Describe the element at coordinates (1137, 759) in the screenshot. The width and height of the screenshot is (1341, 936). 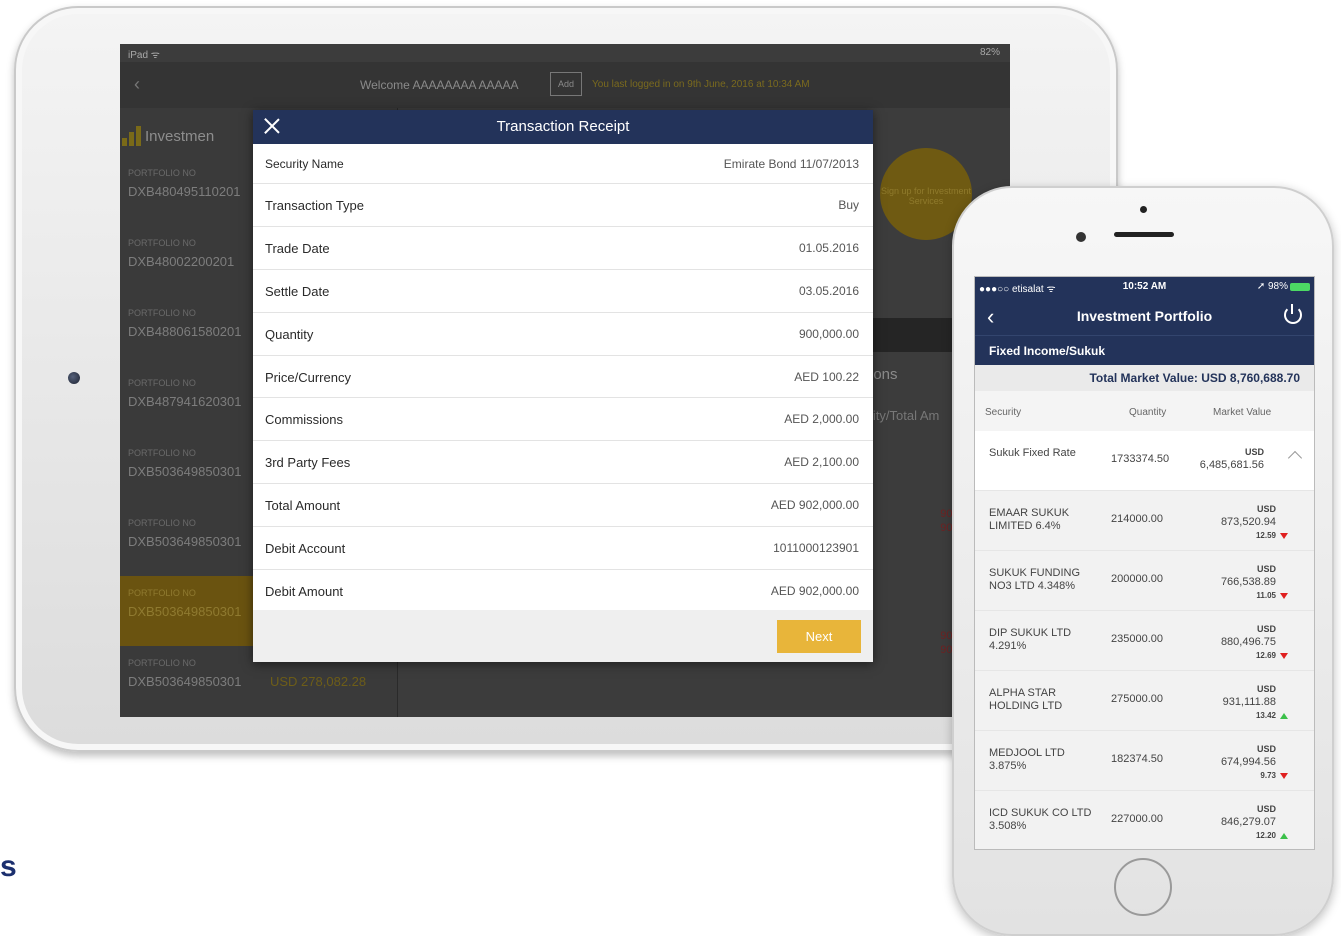
I see `security-quantity: 182374.50` at that location.